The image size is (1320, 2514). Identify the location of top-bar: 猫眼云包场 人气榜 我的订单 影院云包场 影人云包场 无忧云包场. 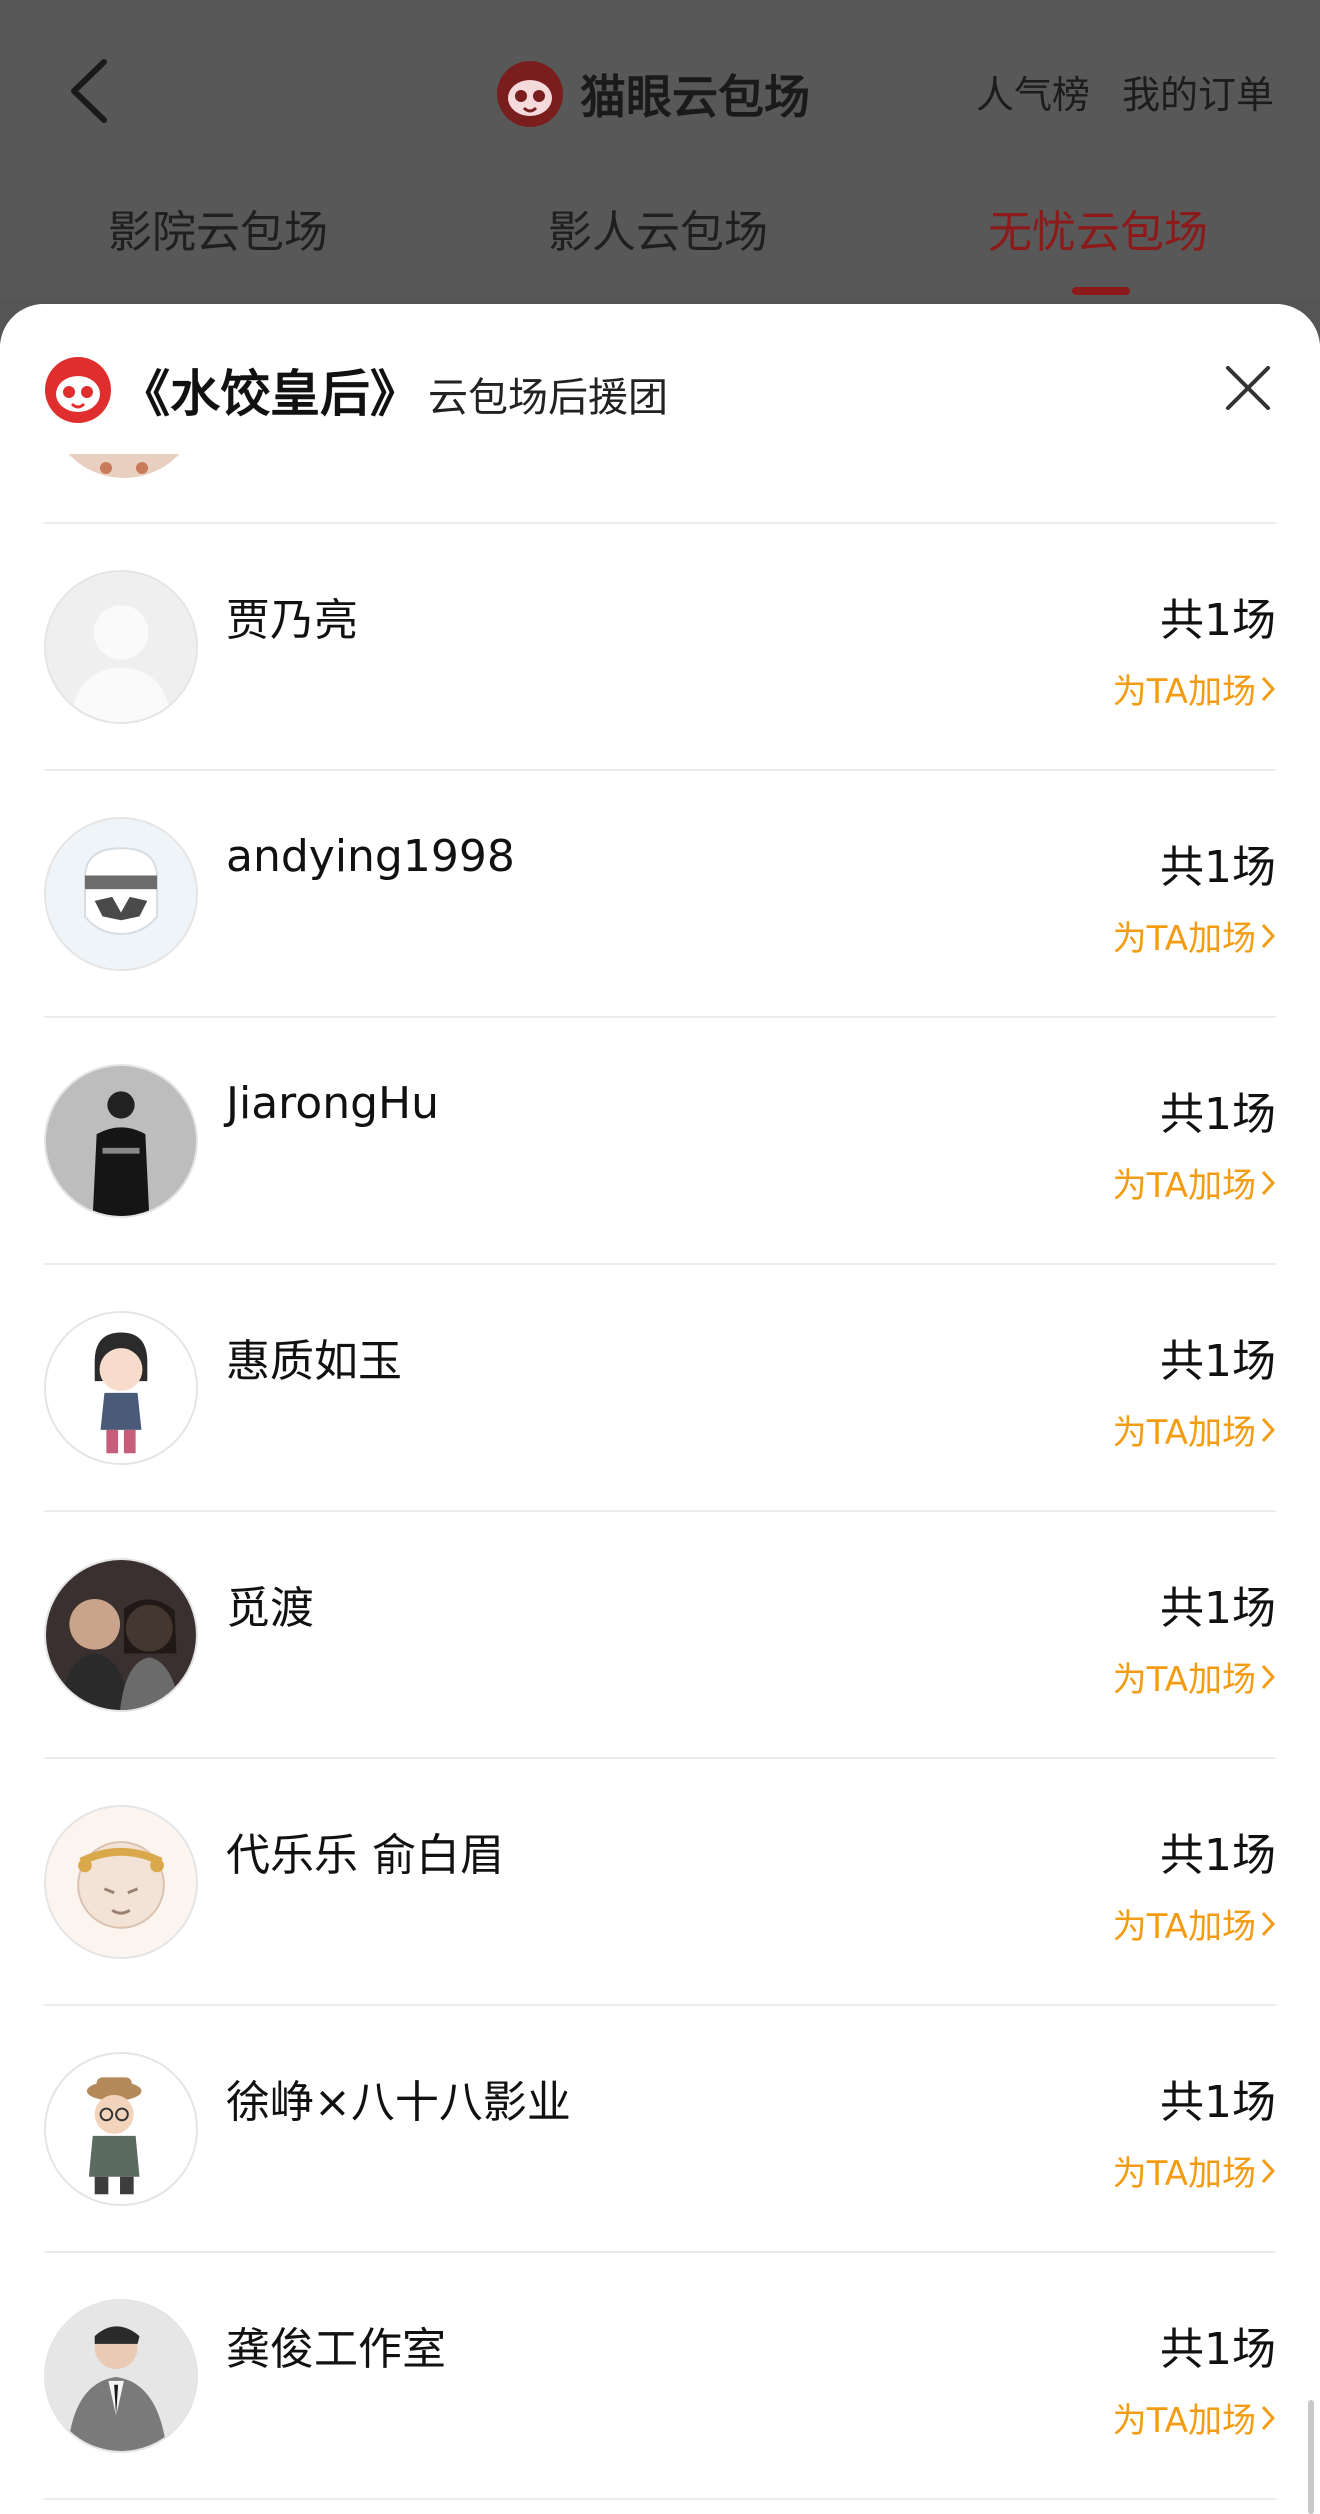
(660, 150).